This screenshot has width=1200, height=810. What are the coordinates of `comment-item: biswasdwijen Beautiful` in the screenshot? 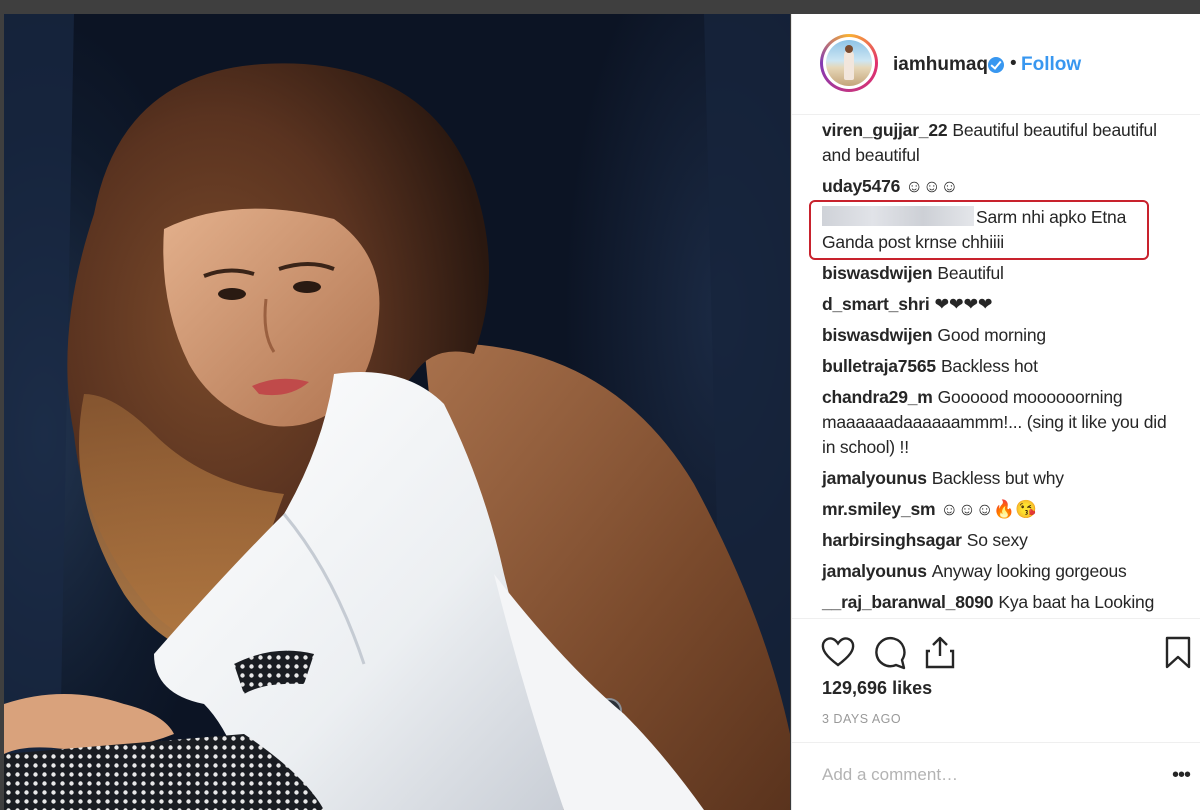 It's located at (1002, 273).